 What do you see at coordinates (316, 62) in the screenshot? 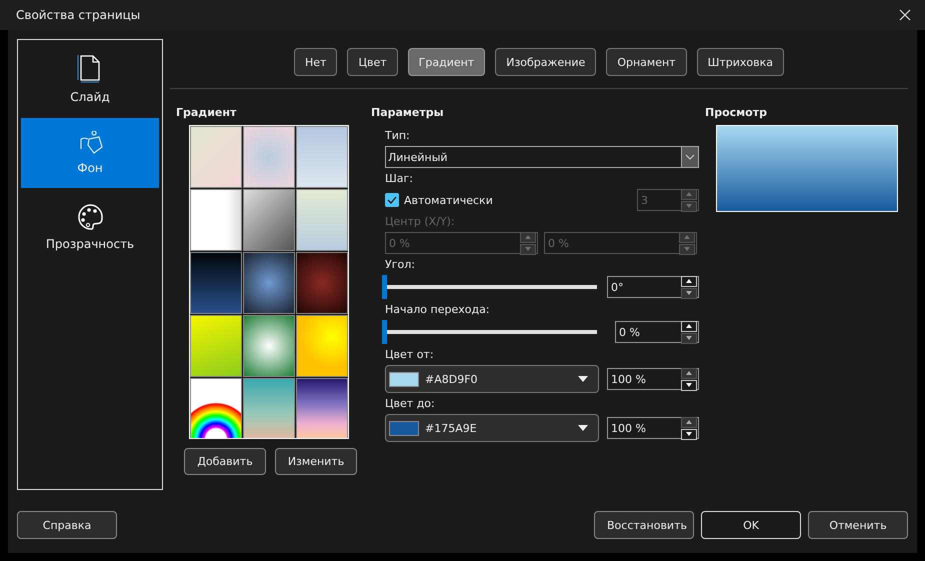
I see `fill-tab: Нет` at bounding box center [316, 62].